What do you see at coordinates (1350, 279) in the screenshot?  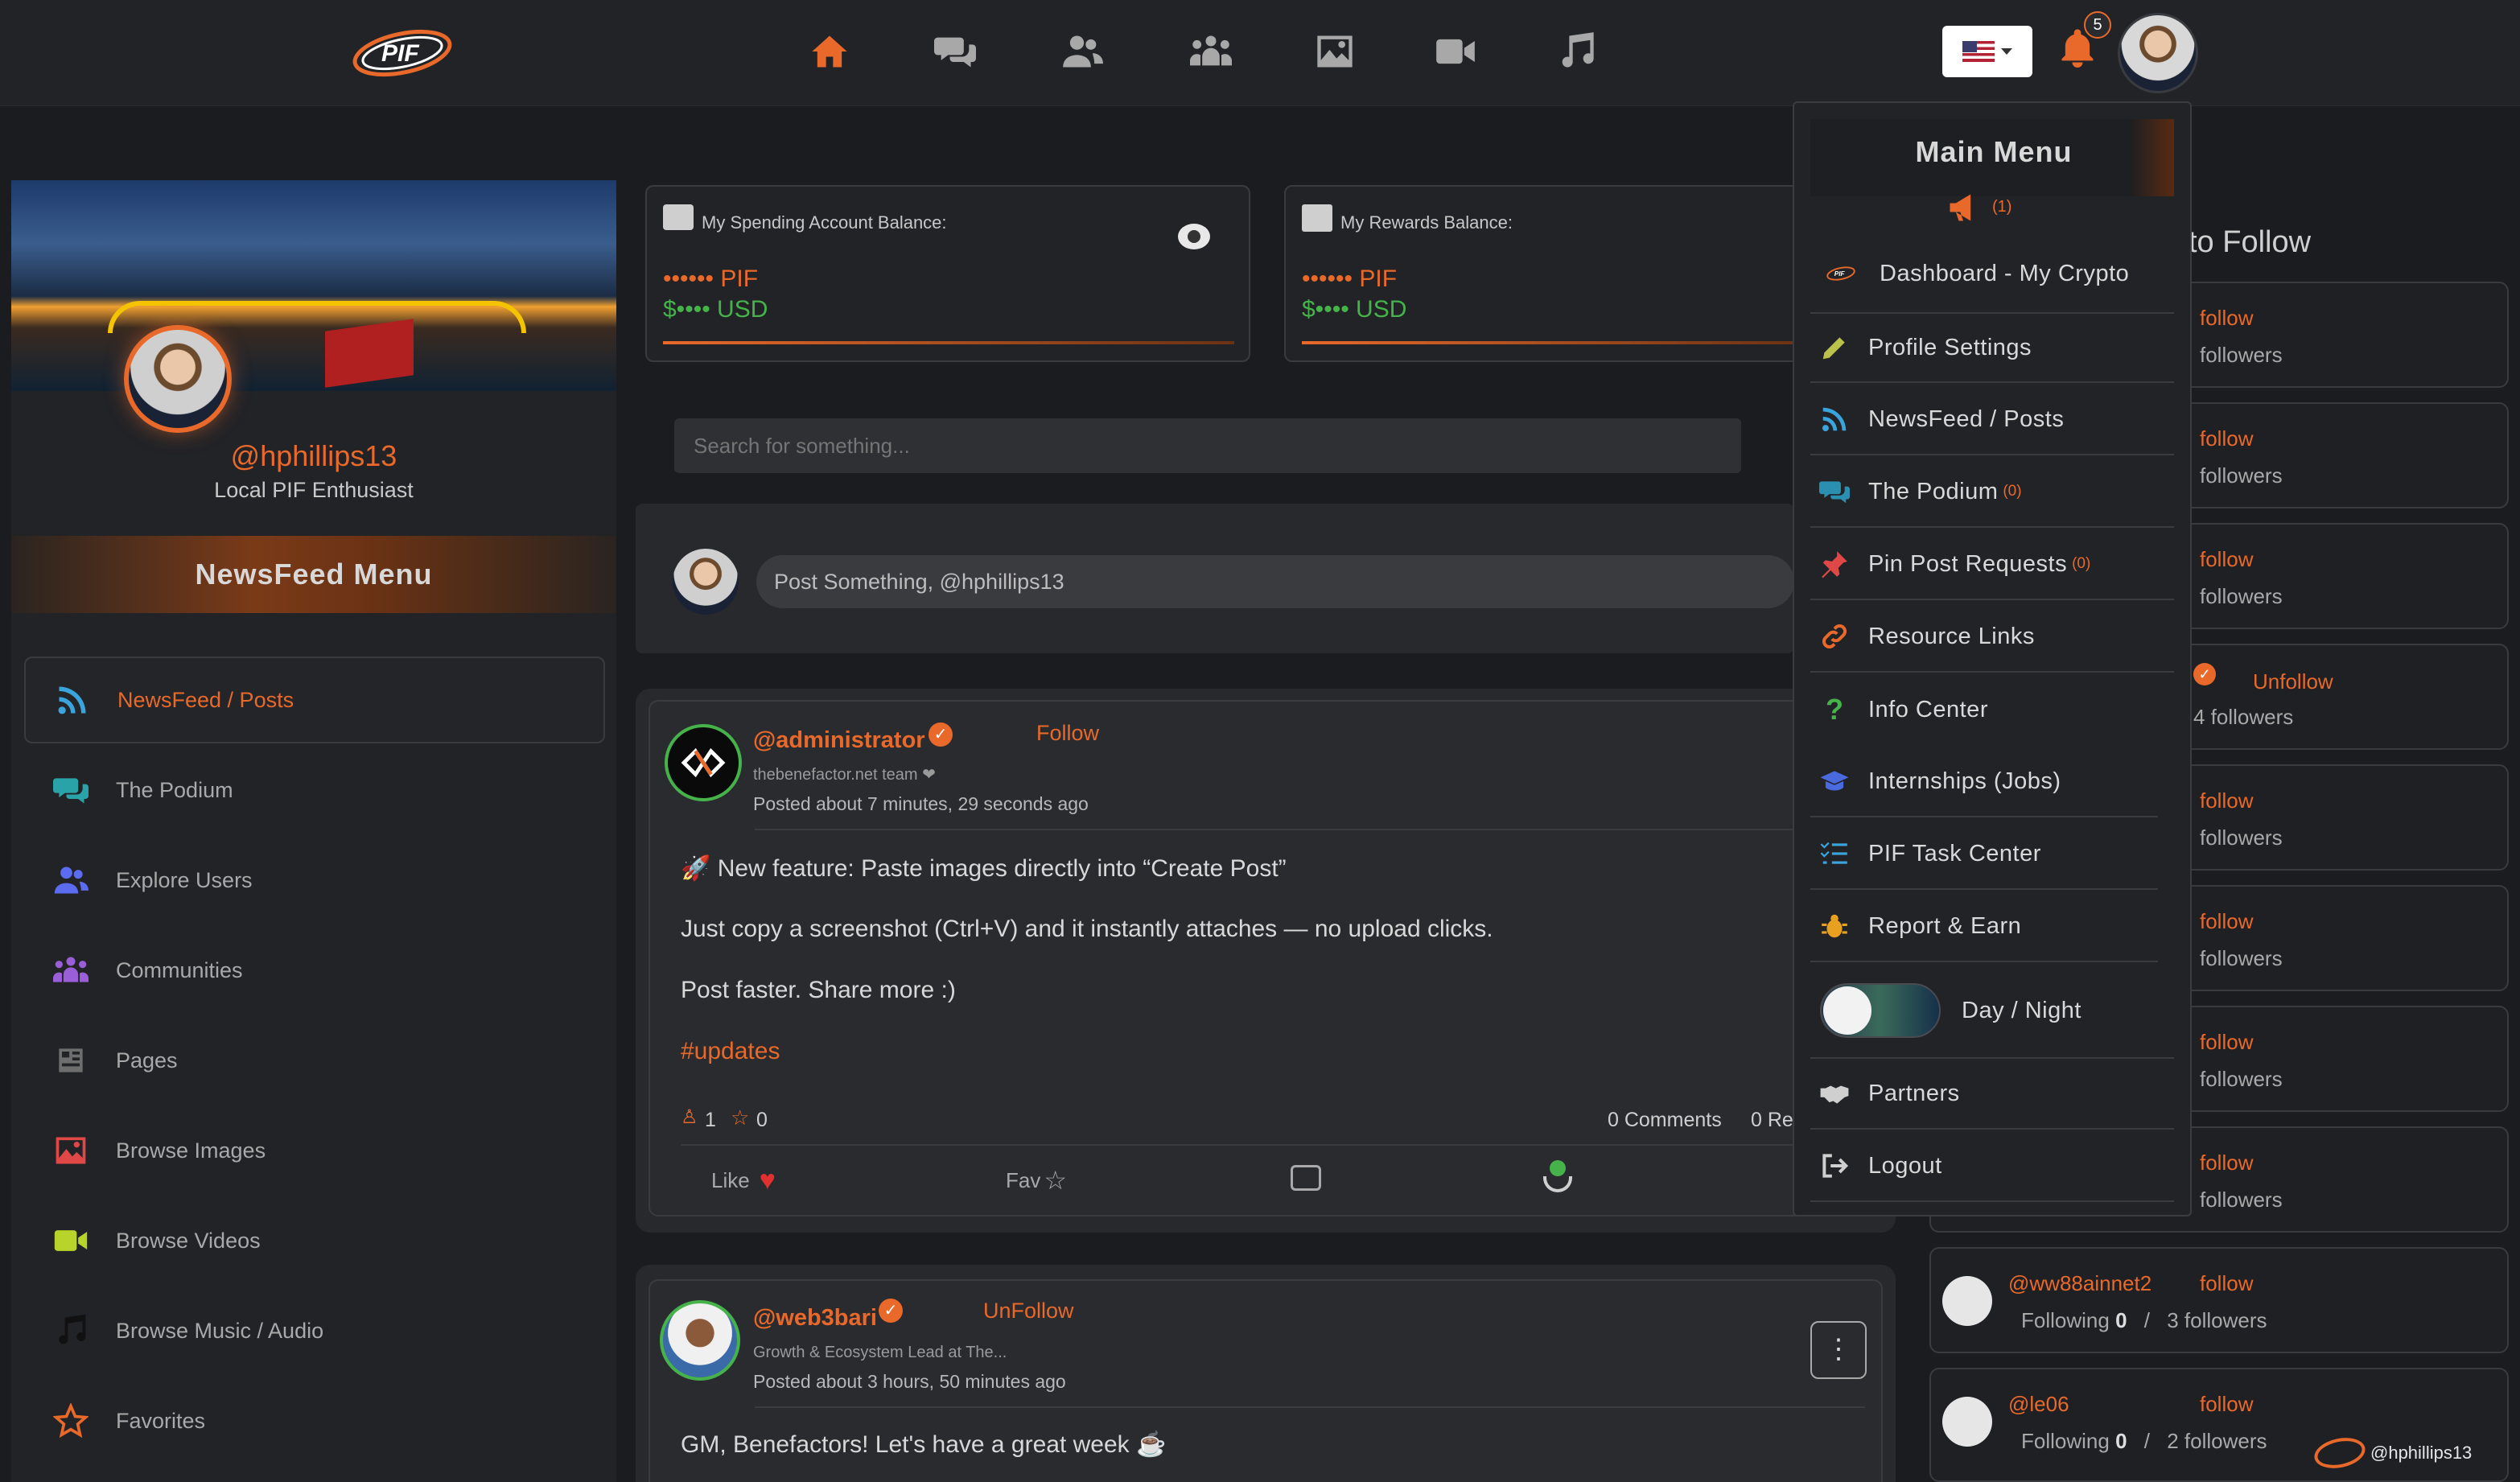 I see `rewards-pif-value: •••••• PIF` at bounding box center [1350, 279].